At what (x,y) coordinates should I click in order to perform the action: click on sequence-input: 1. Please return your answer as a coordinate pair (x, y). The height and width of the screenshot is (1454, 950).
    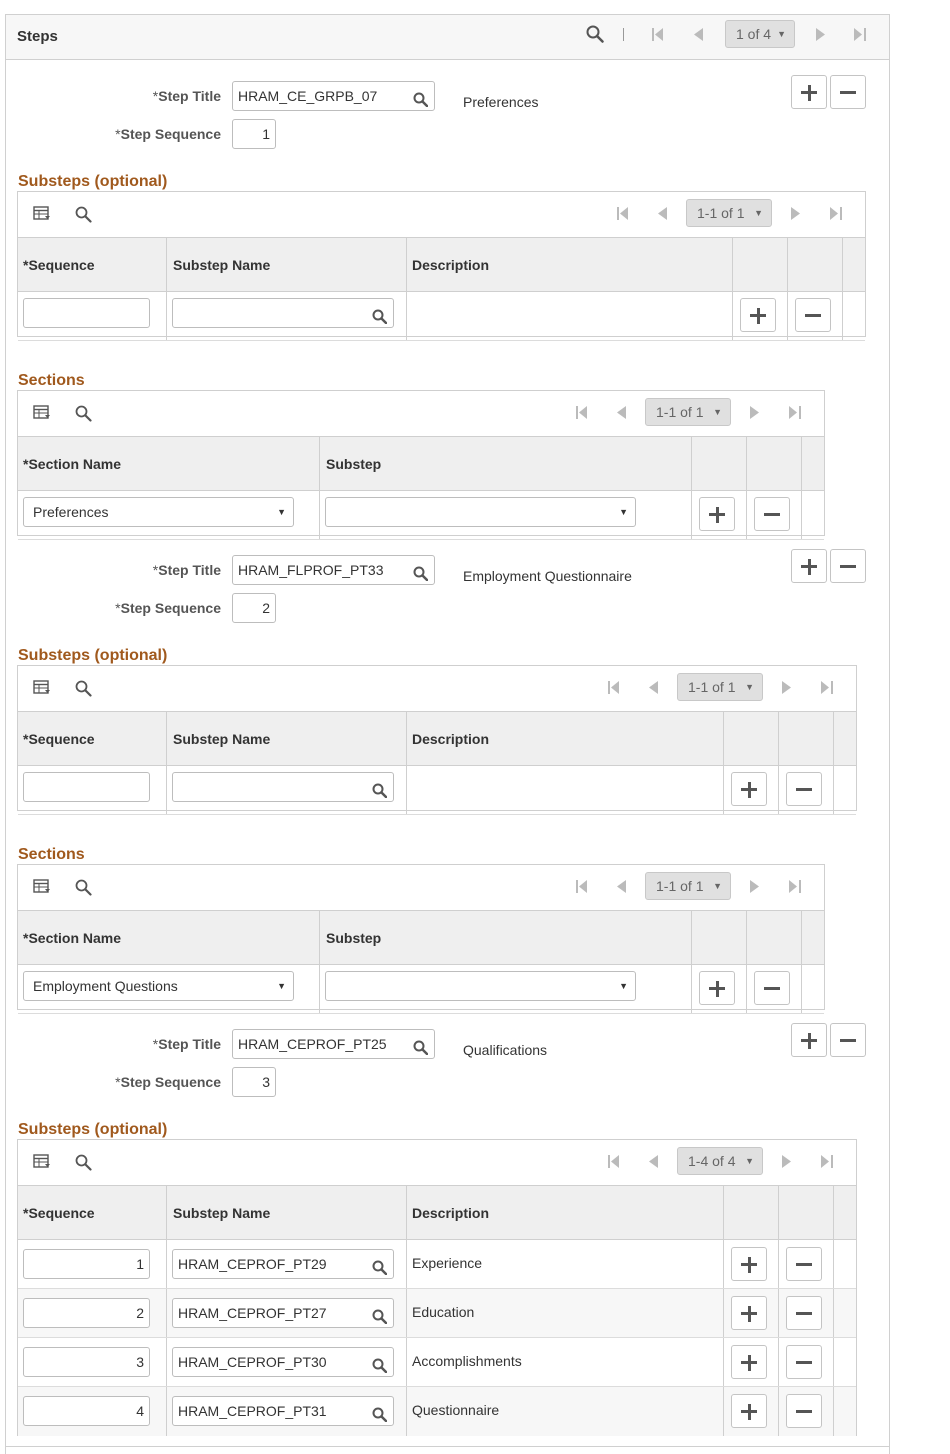
    Looking at the image, I should click on (86, 1264).